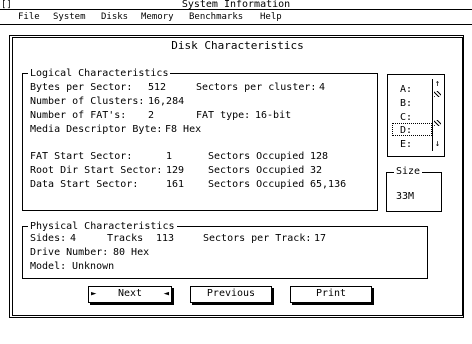 The width and height of the screenshot is (472, 344). I want to click on previous-button-label: Previous, so click(231, 293).